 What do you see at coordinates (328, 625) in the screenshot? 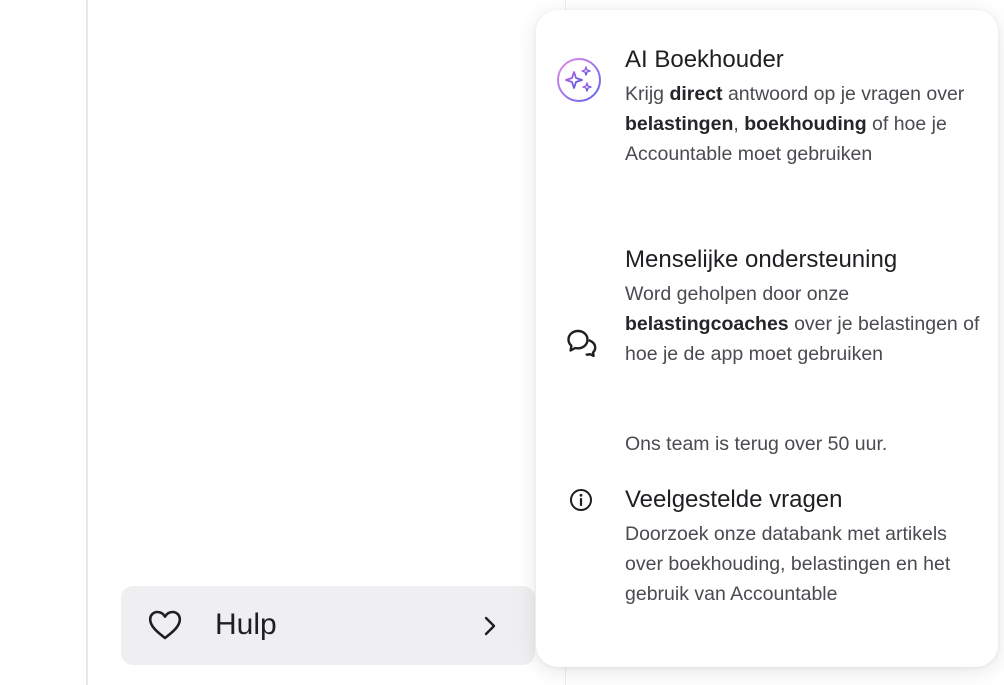
I see `help-button: Hulp` at bounding box center [328, 625].